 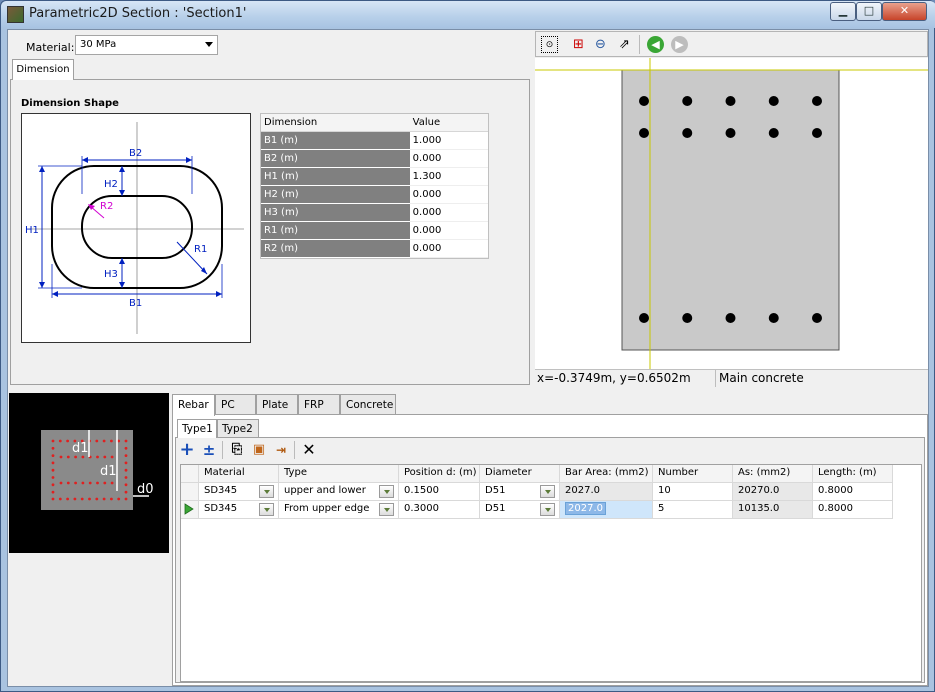 What do you see at coordinates (549, 44) in the screenshot?
I see `select-icon: ⊙` at bounding box center [549, 44].